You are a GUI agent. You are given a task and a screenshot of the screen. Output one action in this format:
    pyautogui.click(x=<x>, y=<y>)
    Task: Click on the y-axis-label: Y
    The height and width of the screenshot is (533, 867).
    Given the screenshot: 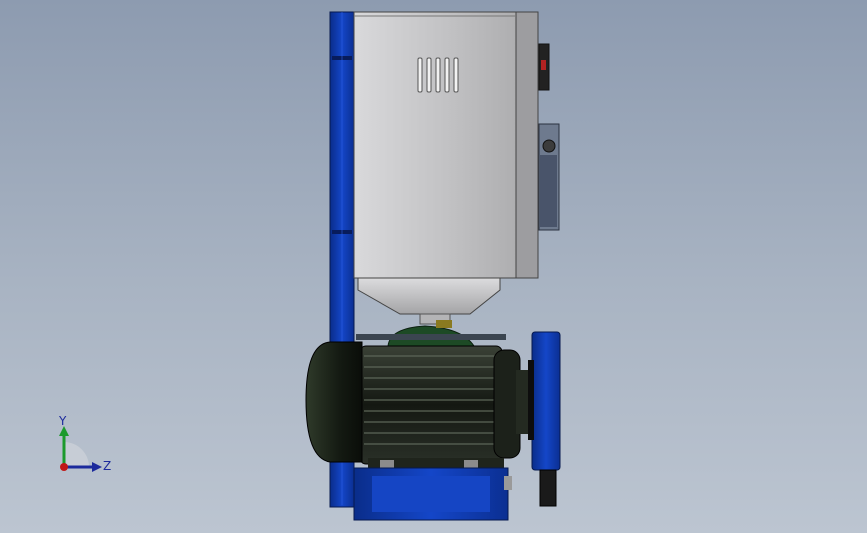 What is the action you would take?
    pyautogui.click(x=62, y=421)
    